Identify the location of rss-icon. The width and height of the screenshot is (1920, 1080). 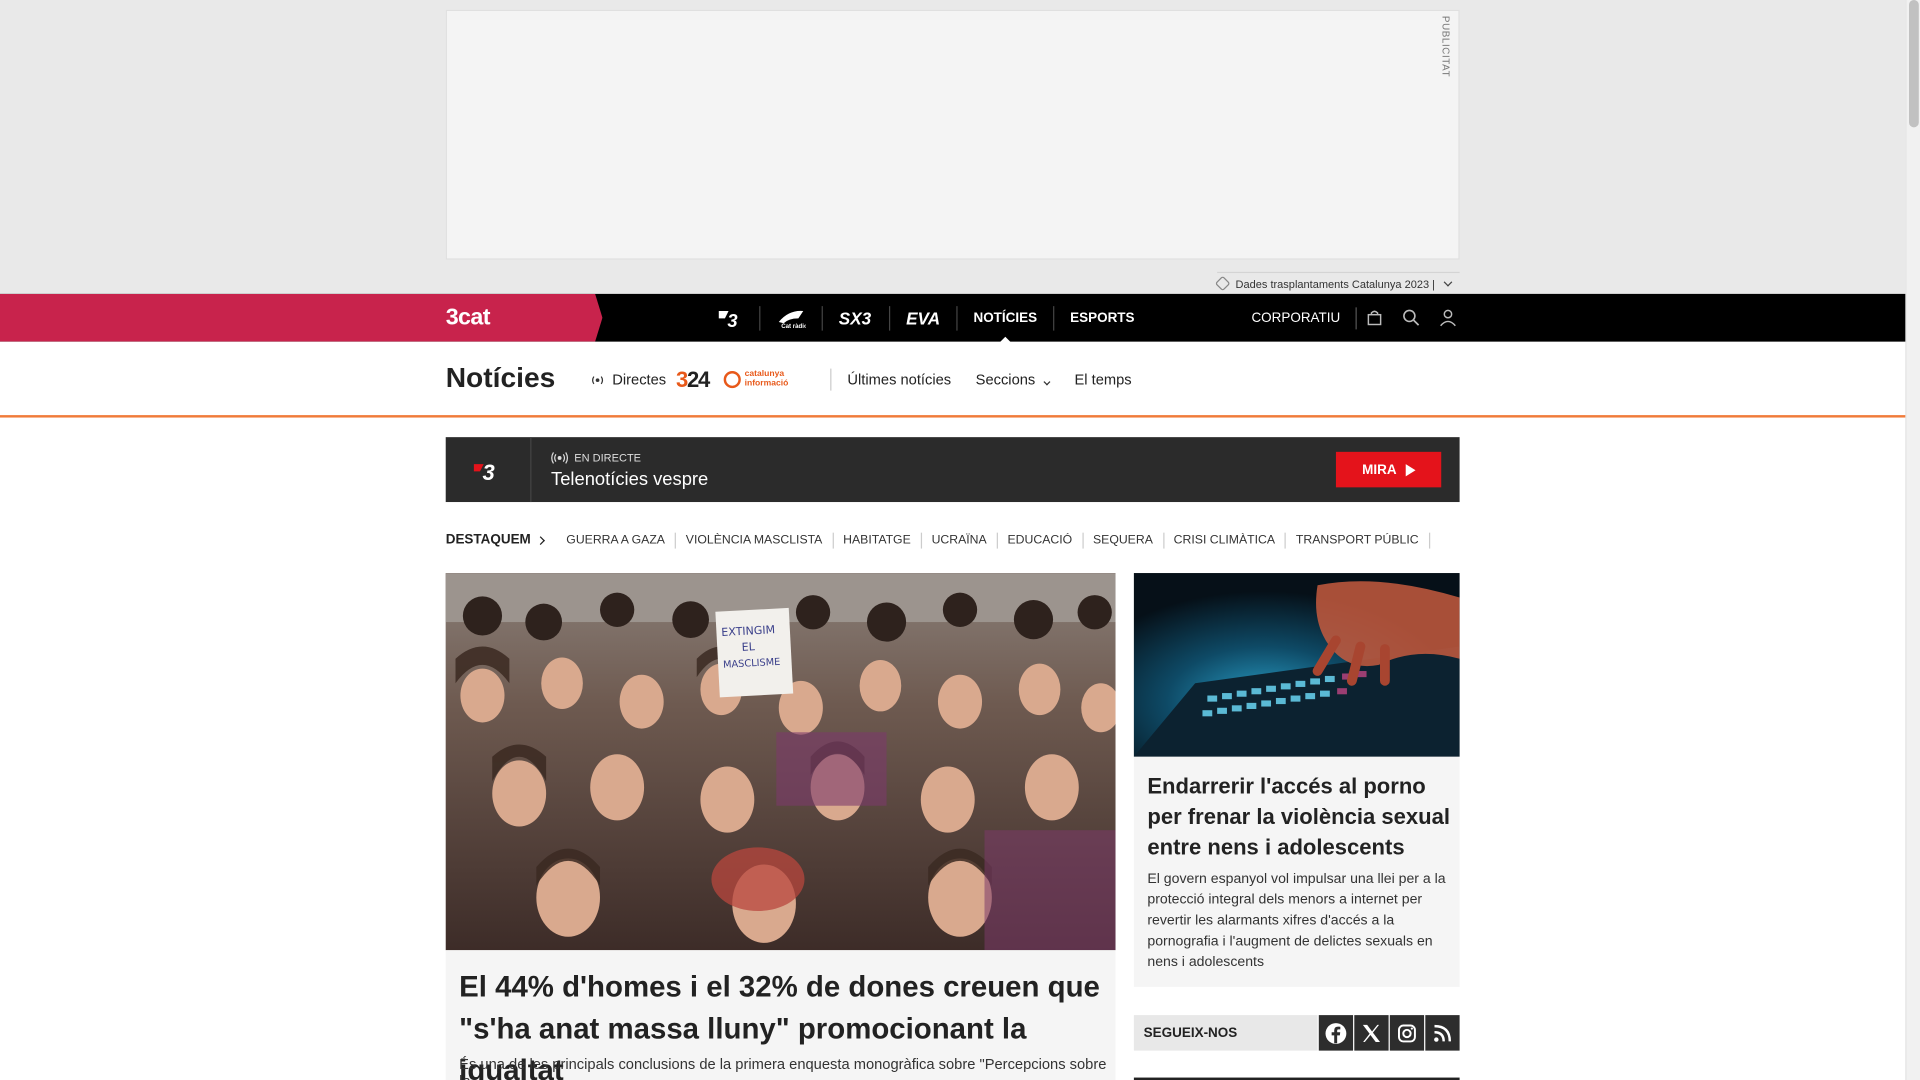
(1442, 1033).